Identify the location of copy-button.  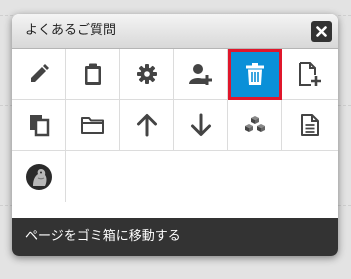
(39, 125).